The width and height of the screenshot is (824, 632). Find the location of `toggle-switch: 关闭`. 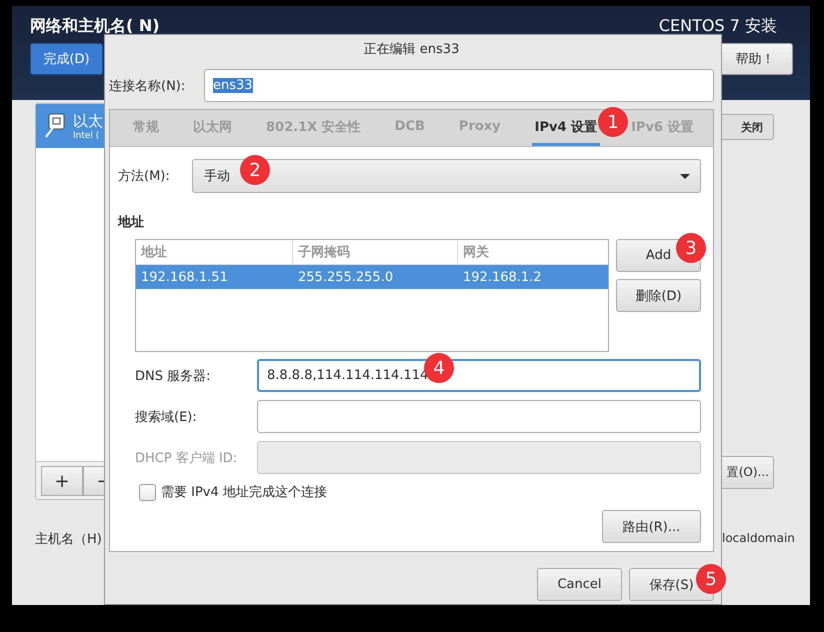

toggle-switch: 关闭 is located at coordinates (746, 127).